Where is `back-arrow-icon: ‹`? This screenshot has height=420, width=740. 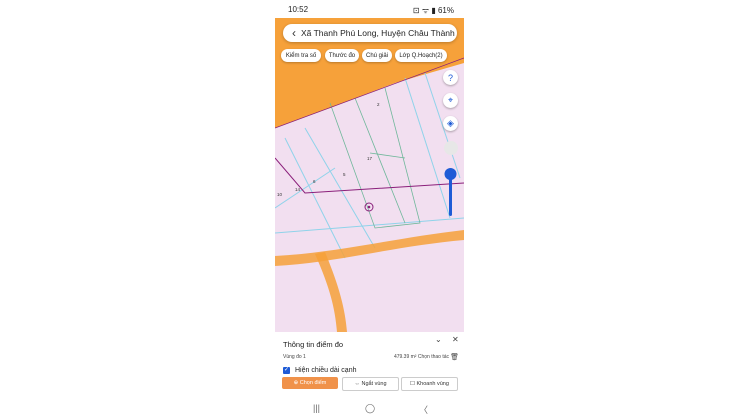
back-arrow-icon: ‹ is located at coordinates (294, 33).